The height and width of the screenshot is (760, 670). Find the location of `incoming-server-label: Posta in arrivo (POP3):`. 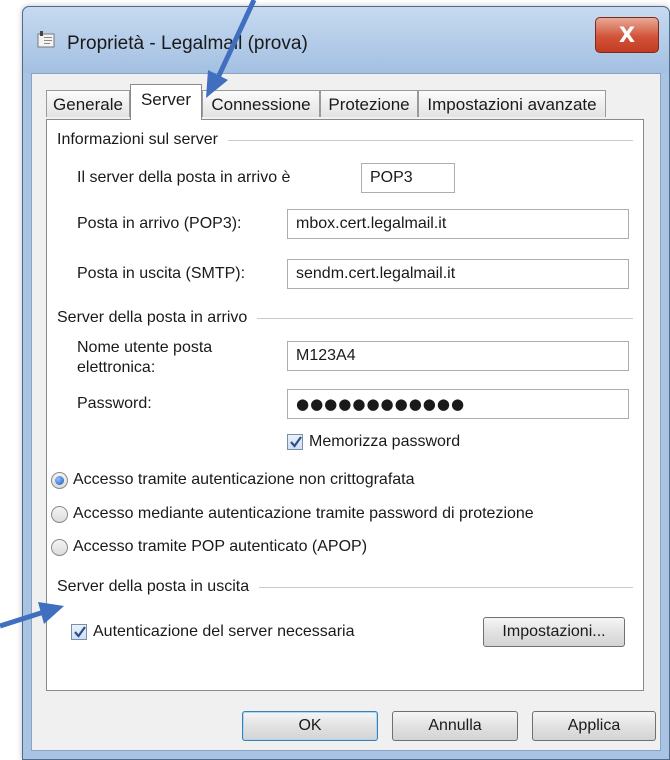

incoming-server-label: Posta in arrivo (POP3): is located at coordinates (159, 223).